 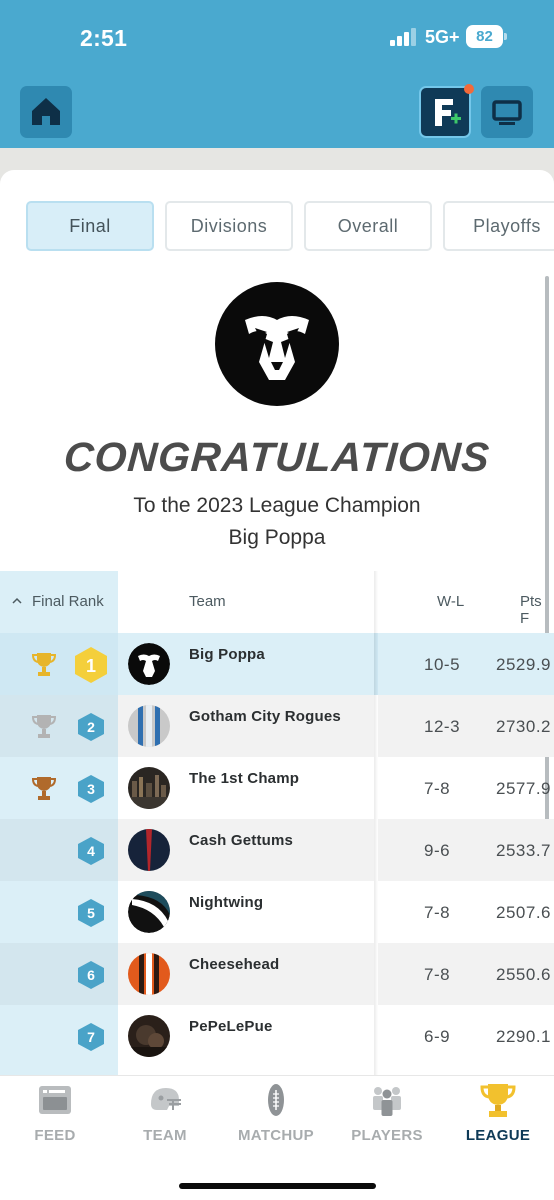 I want to click on nav-team-label: TEAM, so click(x=165, y=1135).